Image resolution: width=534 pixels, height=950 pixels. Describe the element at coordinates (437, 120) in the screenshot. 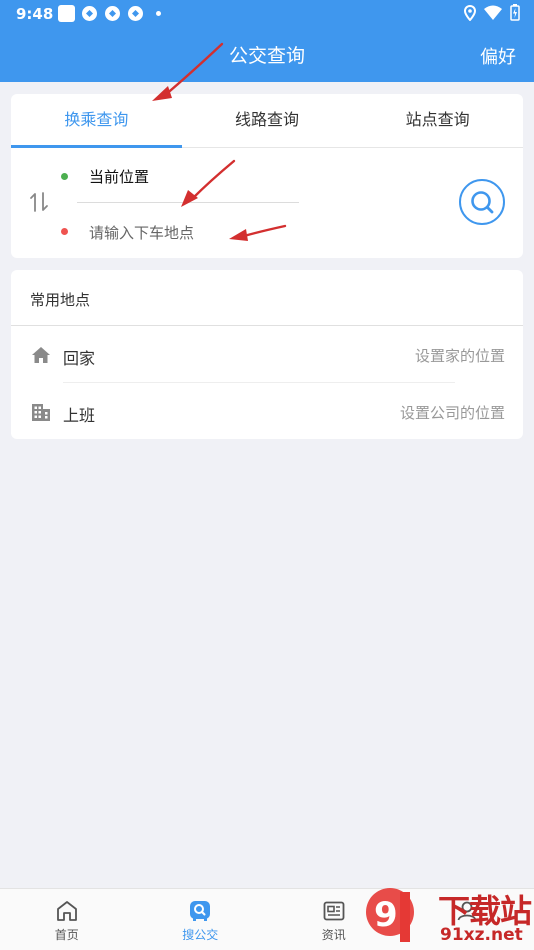

I see `tab-station-query: 站点查询` at that location.